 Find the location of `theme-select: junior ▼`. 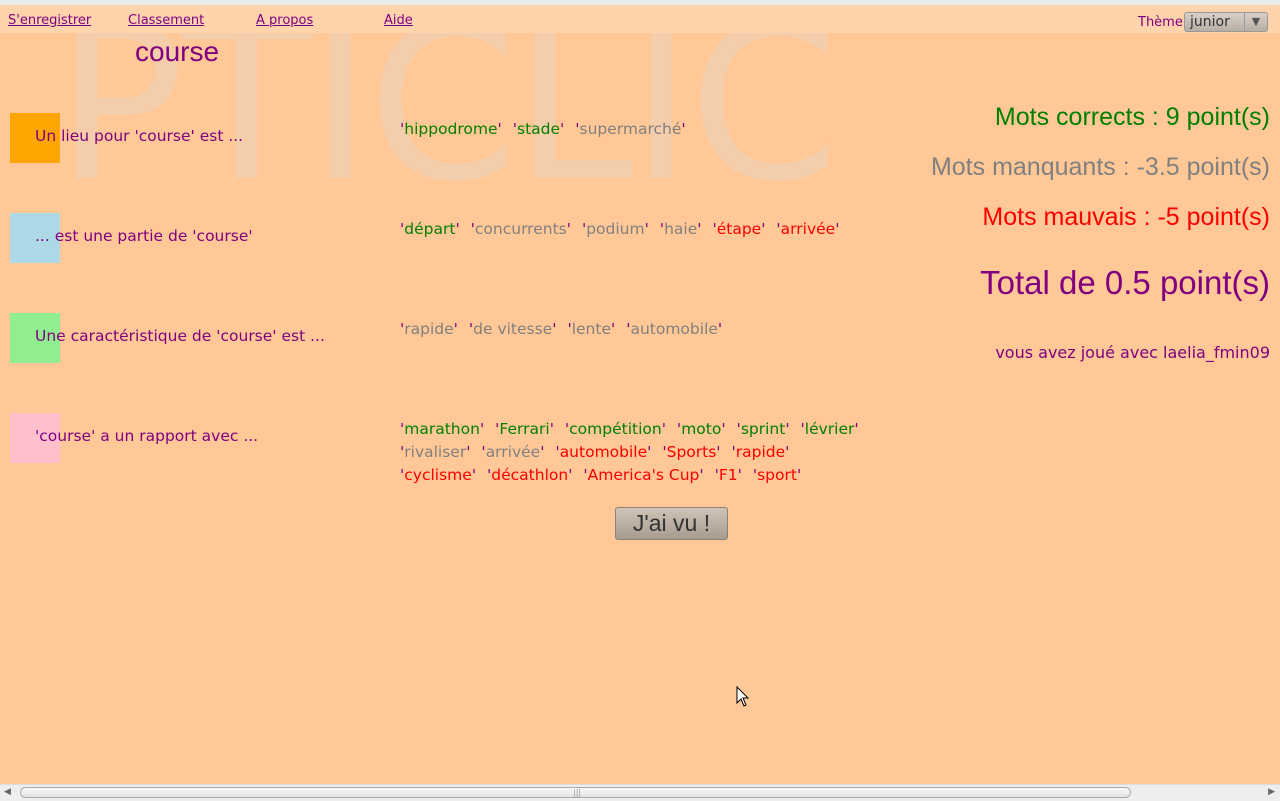

theme-select: junior ▼ is located at coordinates (1226, 22).